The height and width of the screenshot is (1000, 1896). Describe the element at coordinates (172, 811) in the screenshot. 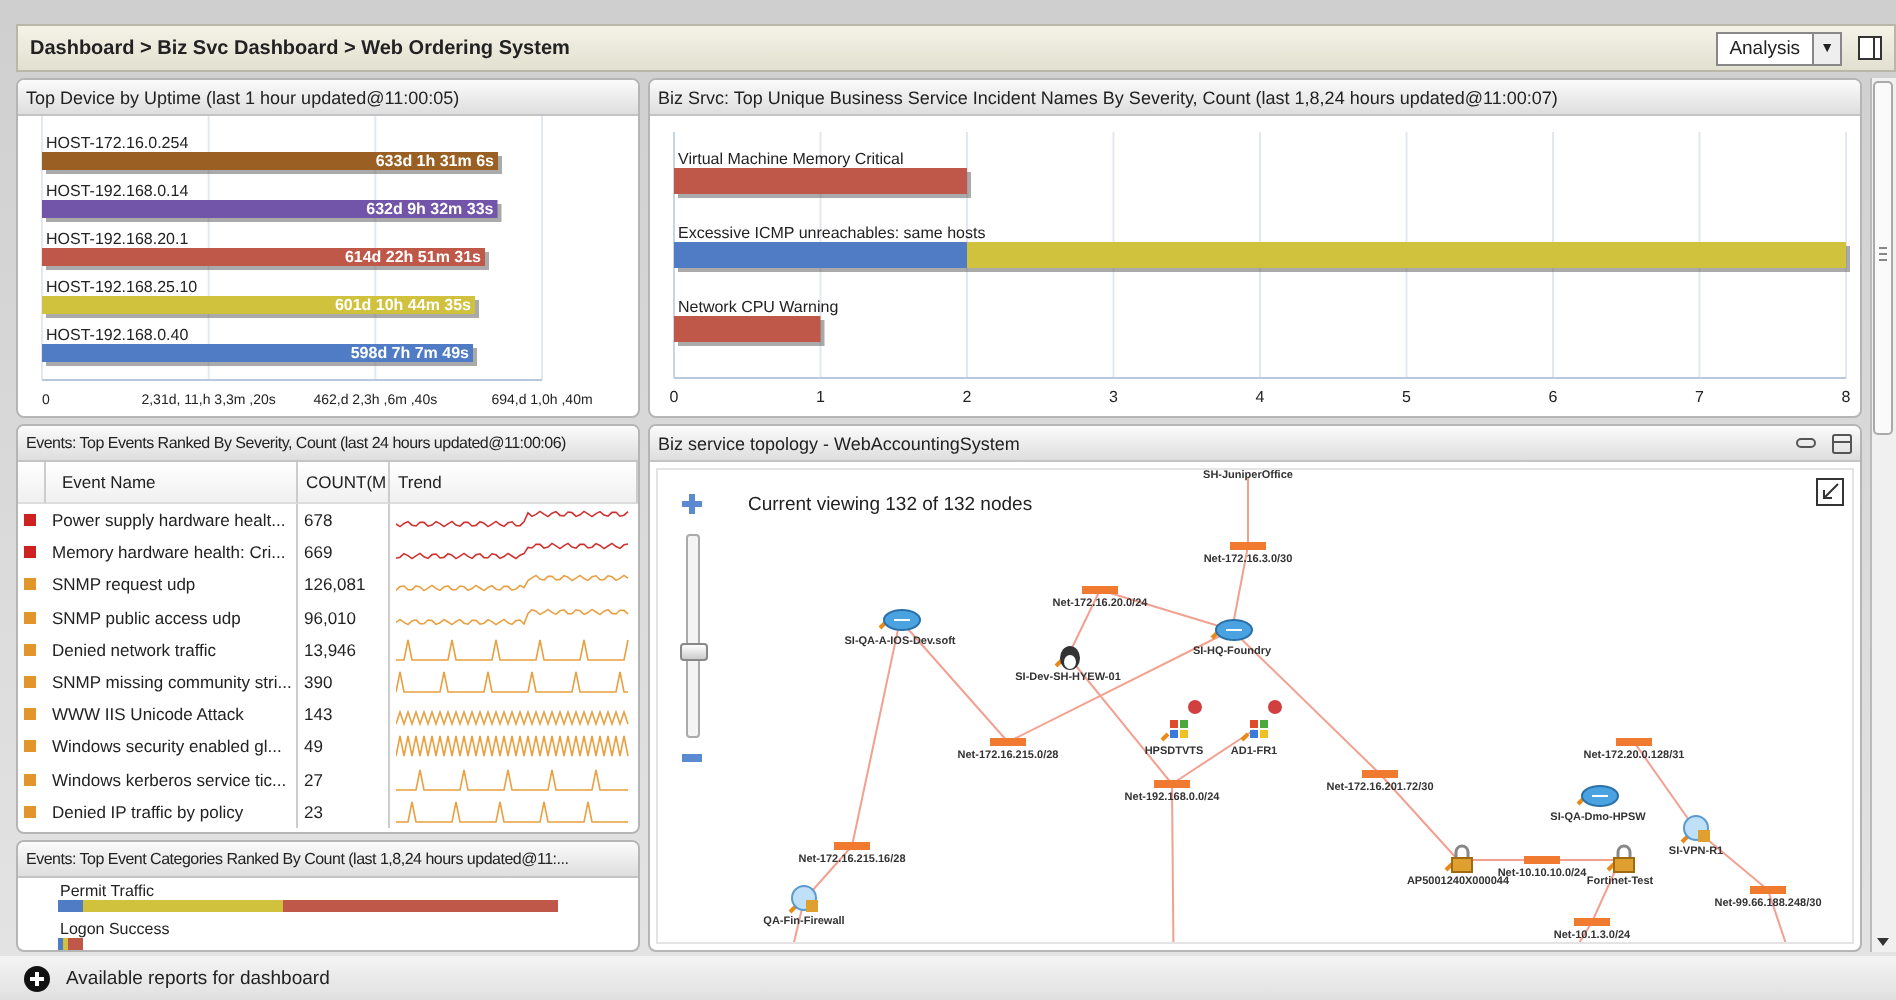

I see `table-cell: Denied IP traffic by policy` at that location.